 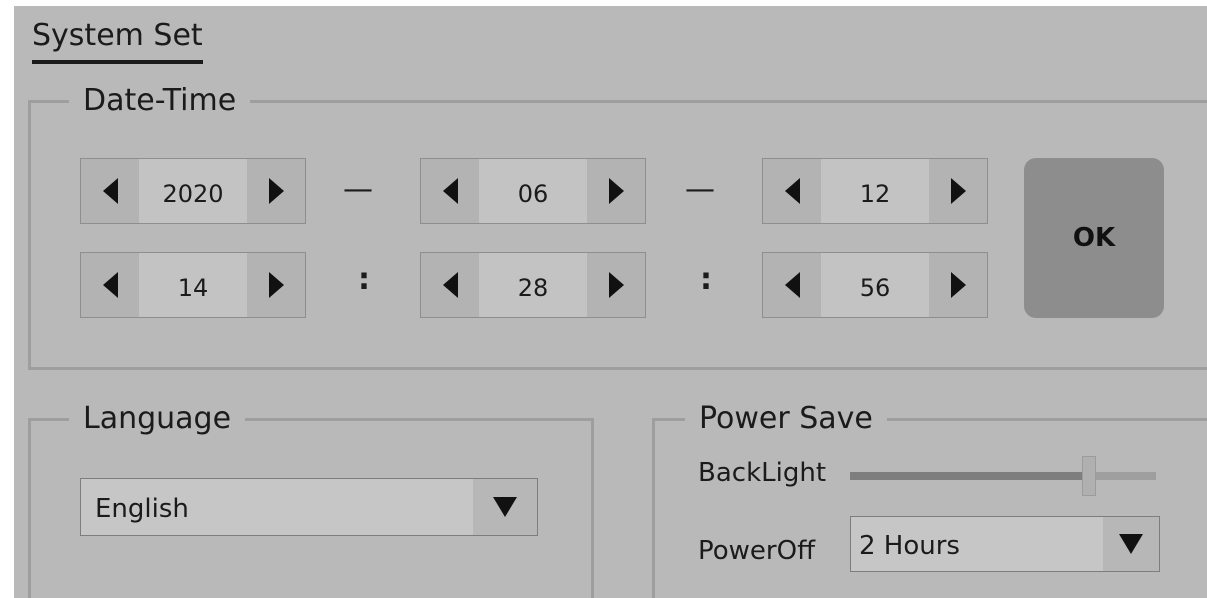 I want to click on month-stepper: 06, so click(x=533, y=191).